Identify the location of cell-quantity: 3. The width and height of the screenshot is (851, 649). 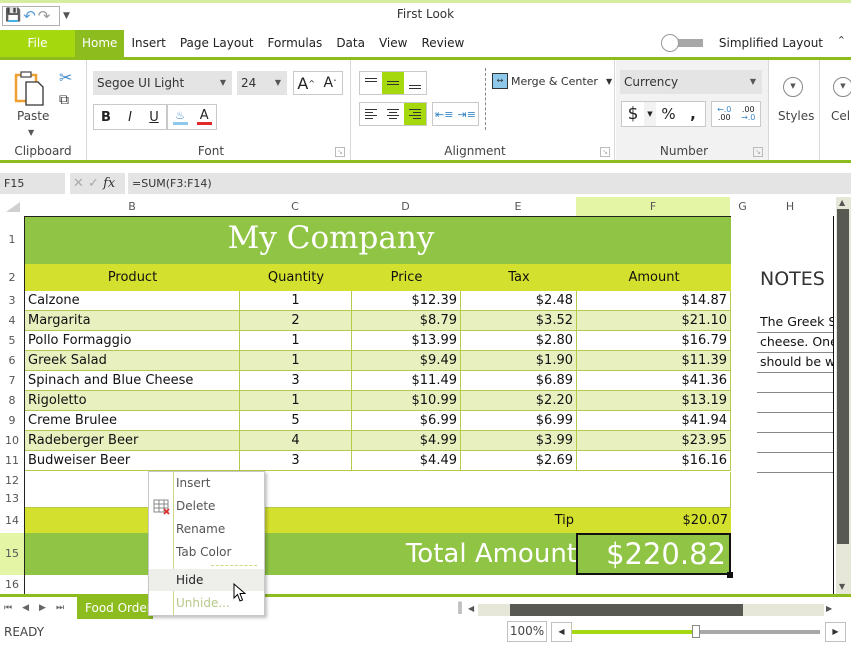
(296, 461).